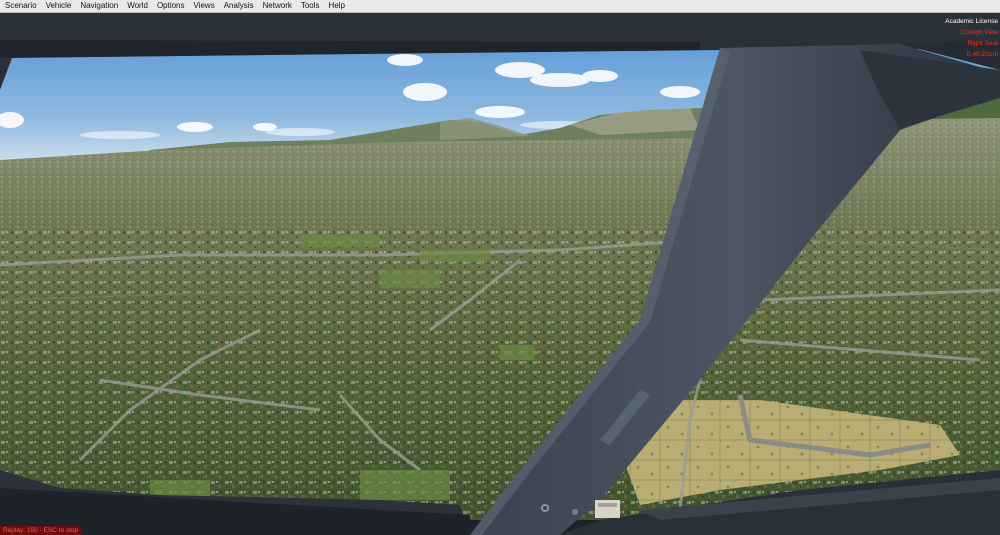  I want to click on license-label: Academic License, so click(971, 21).